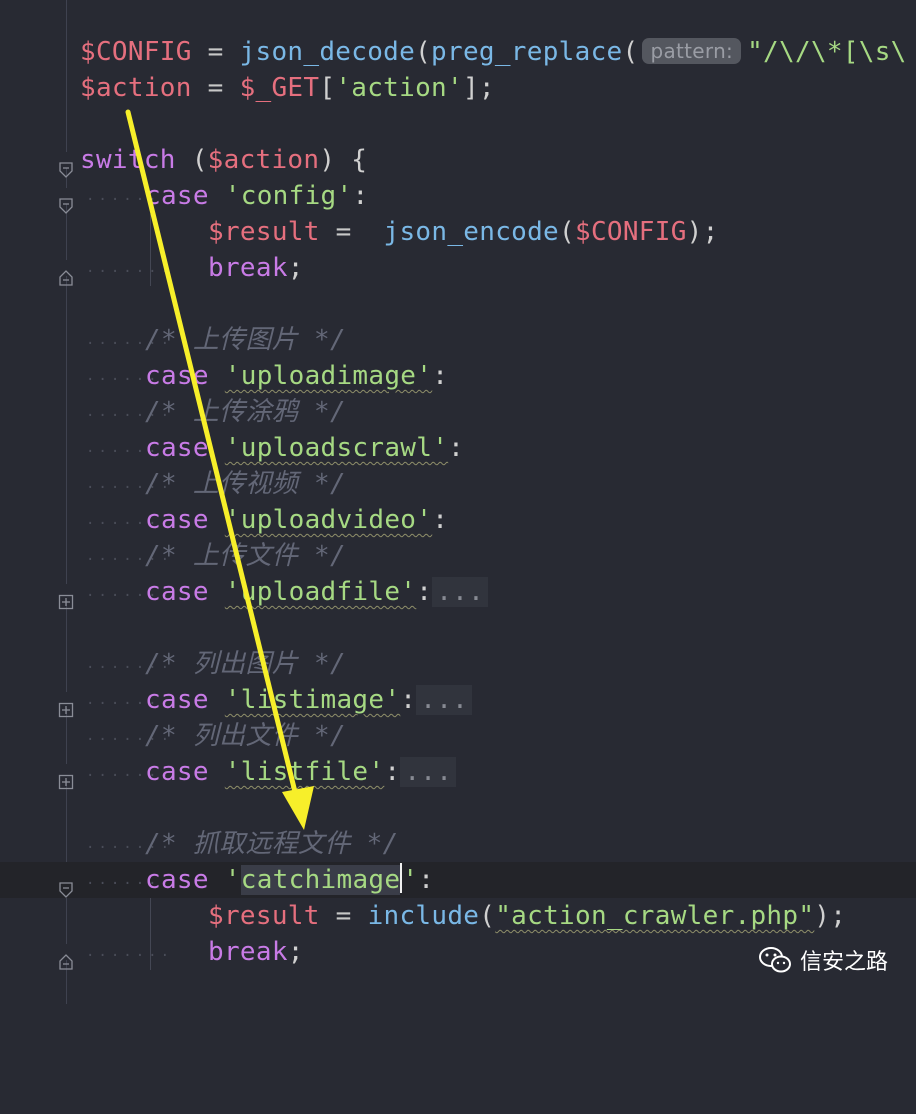  I want to click on arrow-shaft, so click(212, 454).